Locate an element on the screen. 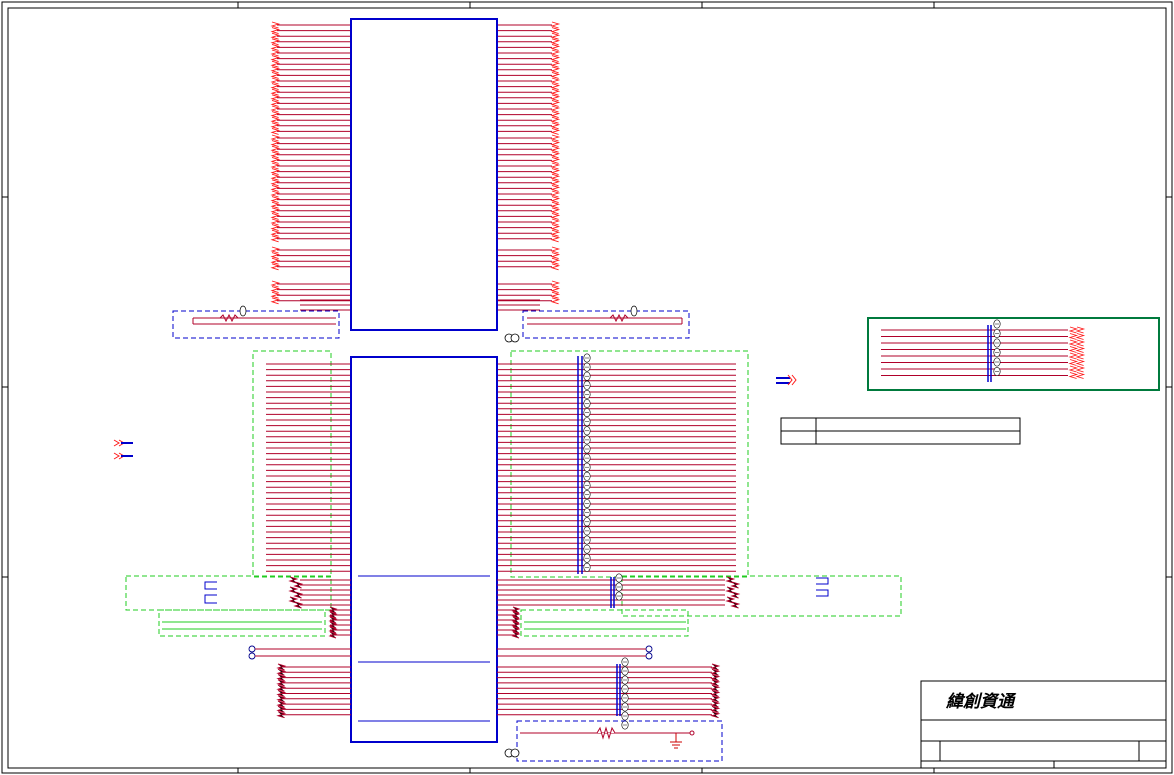 The height and width of the screenshot is (775, 1174). lower-ic-bottom-left-pins is located at coordinates (313, 691).